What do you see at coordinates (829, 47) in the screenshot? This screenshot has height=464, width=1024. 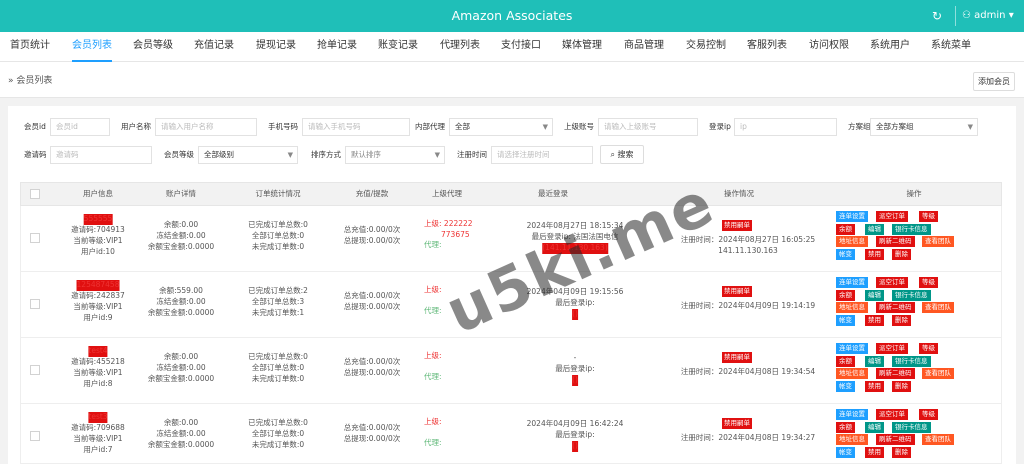 I see `tab-13: 访问权限` at bounding box center [829, 47].